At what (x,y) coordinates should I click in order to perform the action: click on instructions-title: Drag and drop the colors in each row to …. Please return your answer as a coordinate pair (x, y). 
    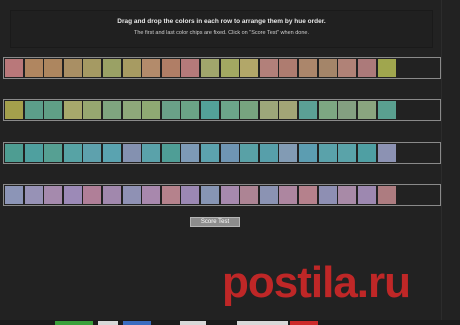
    Looking at the image, I should click on (221, 21).